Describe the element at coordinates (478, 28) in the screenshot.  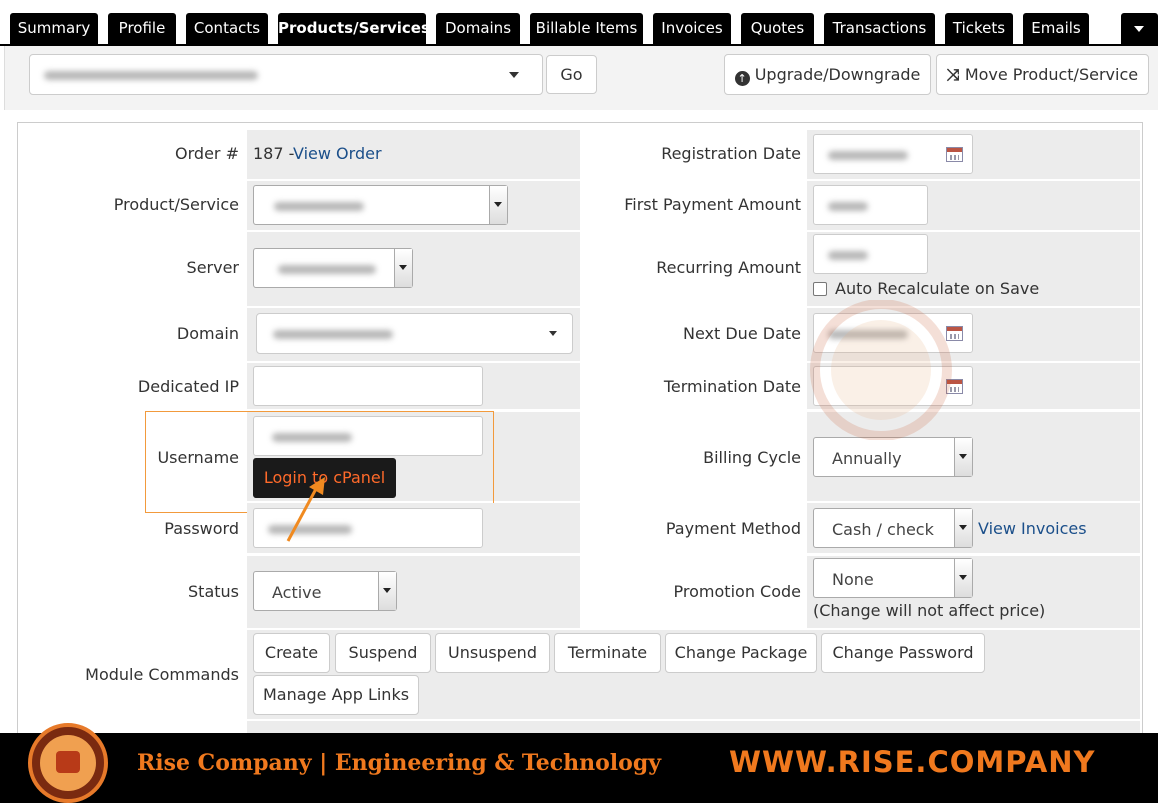
I see `tab-domains: Domains` at that location.